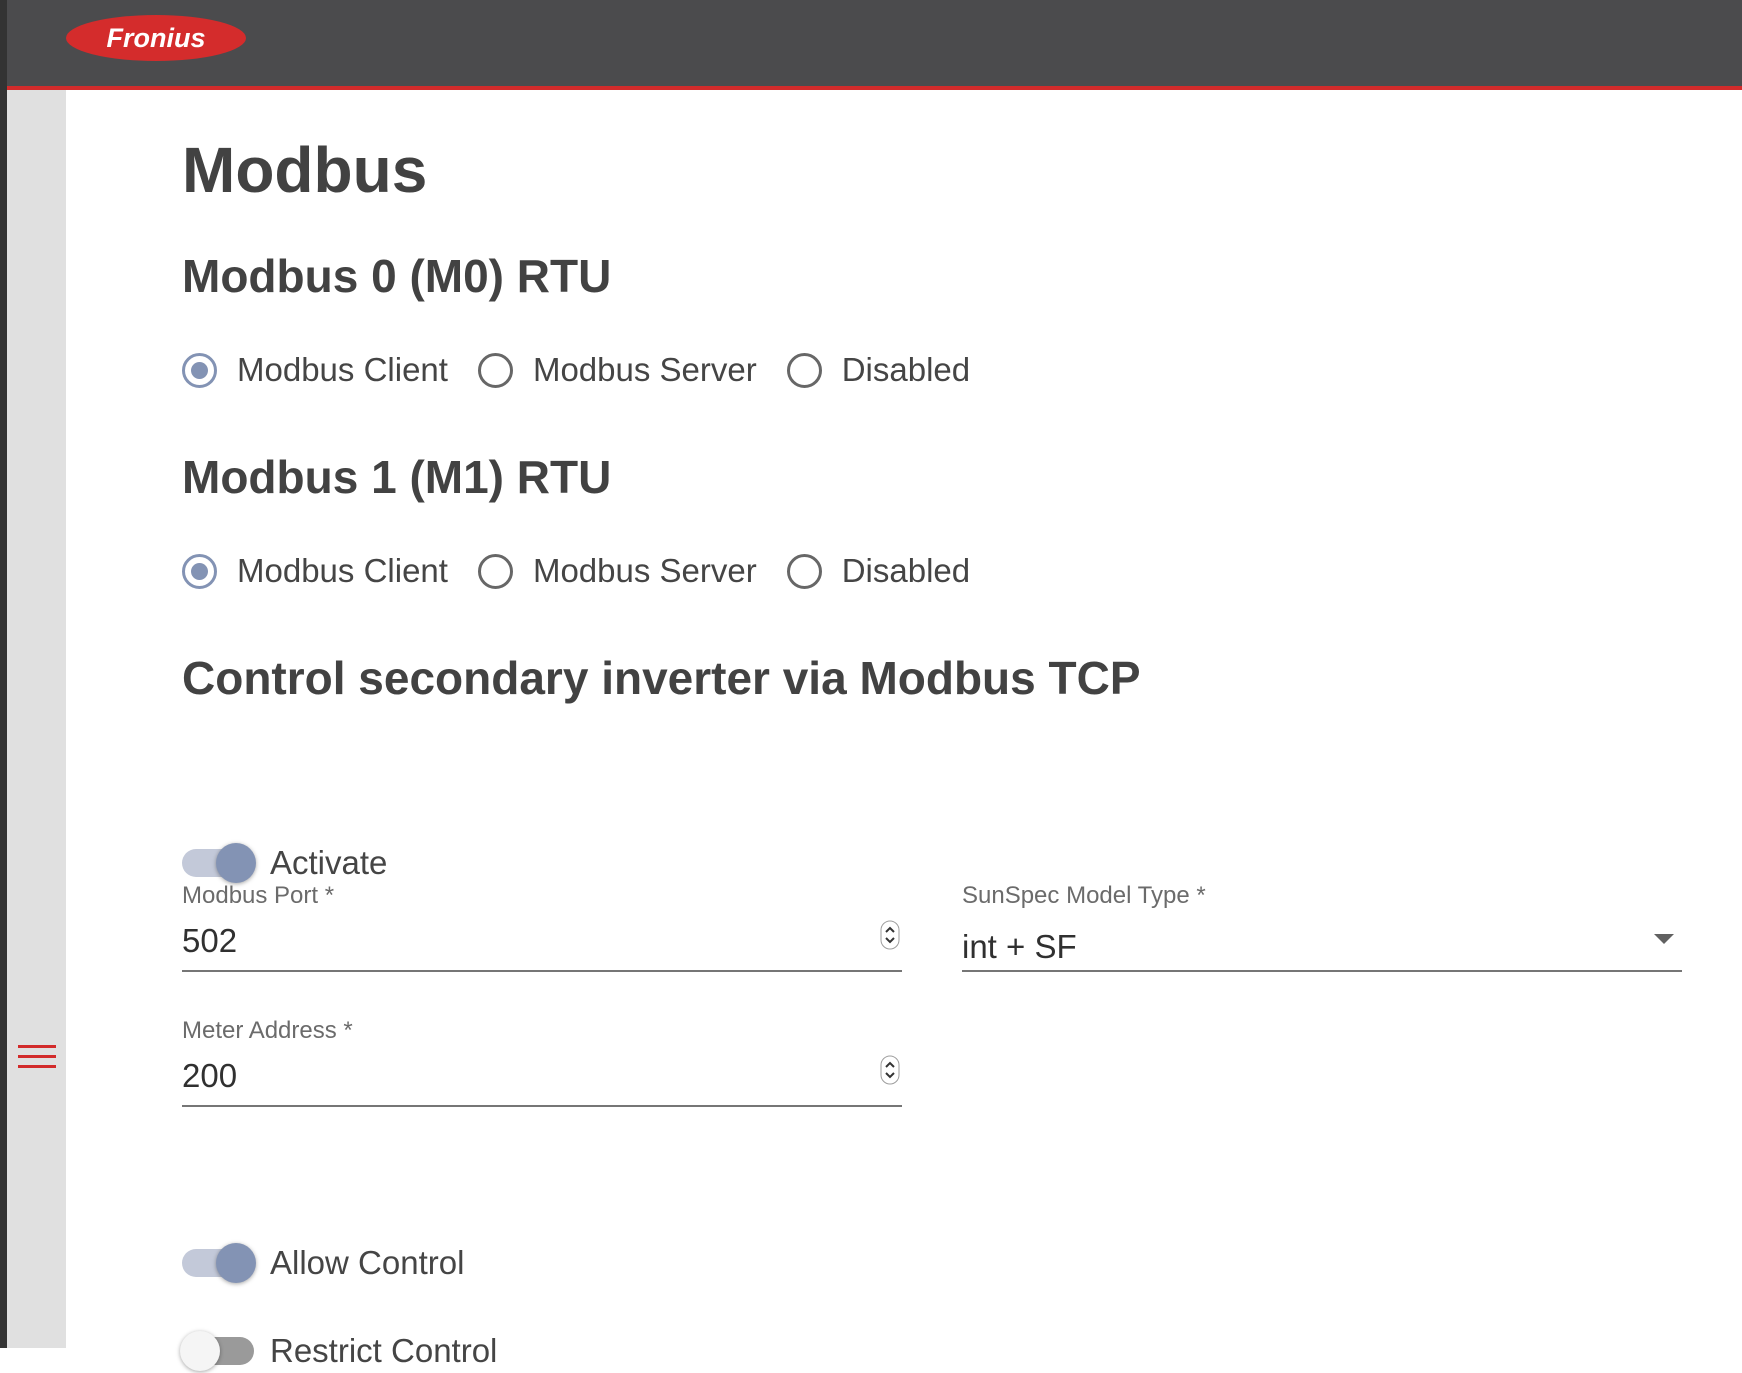  I want to click on side-nav, so click(36, 719).